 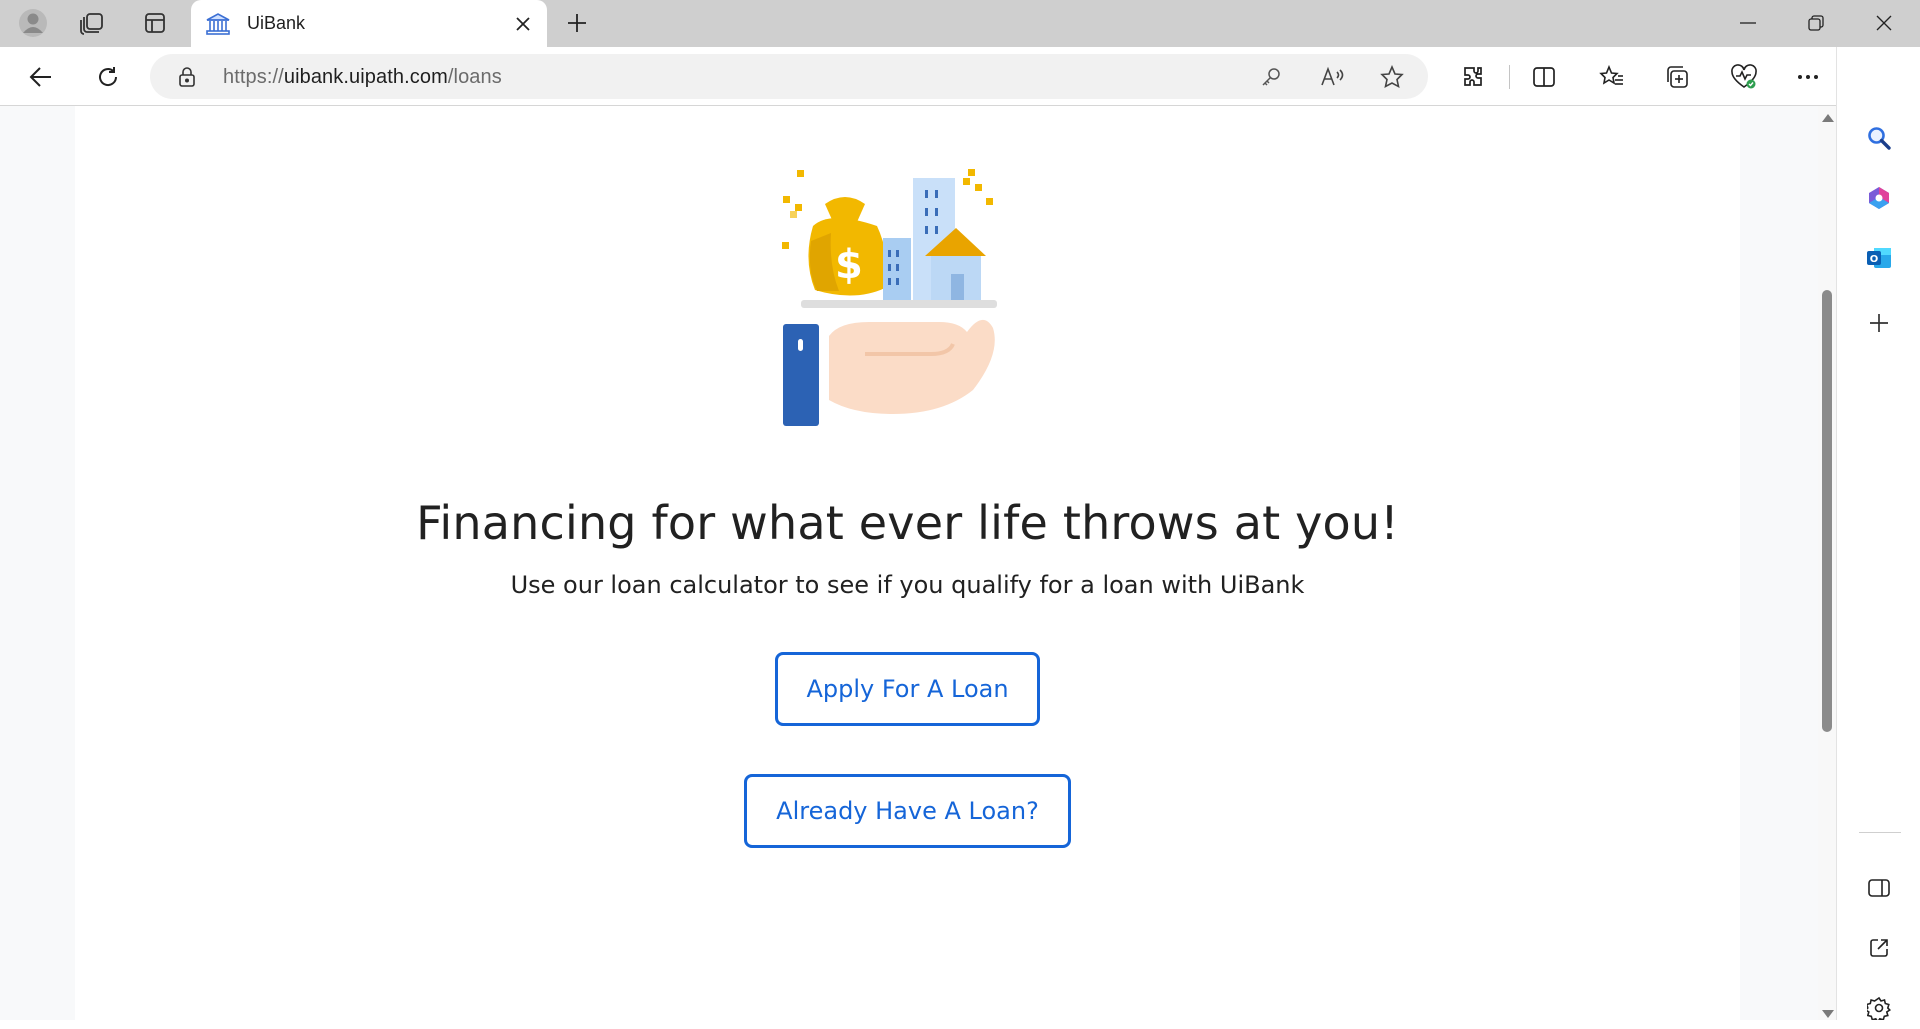 What do you see at coordinates (218, 24) in the screenshot?
I see `bank-icon` at bounding box center [218, 24].